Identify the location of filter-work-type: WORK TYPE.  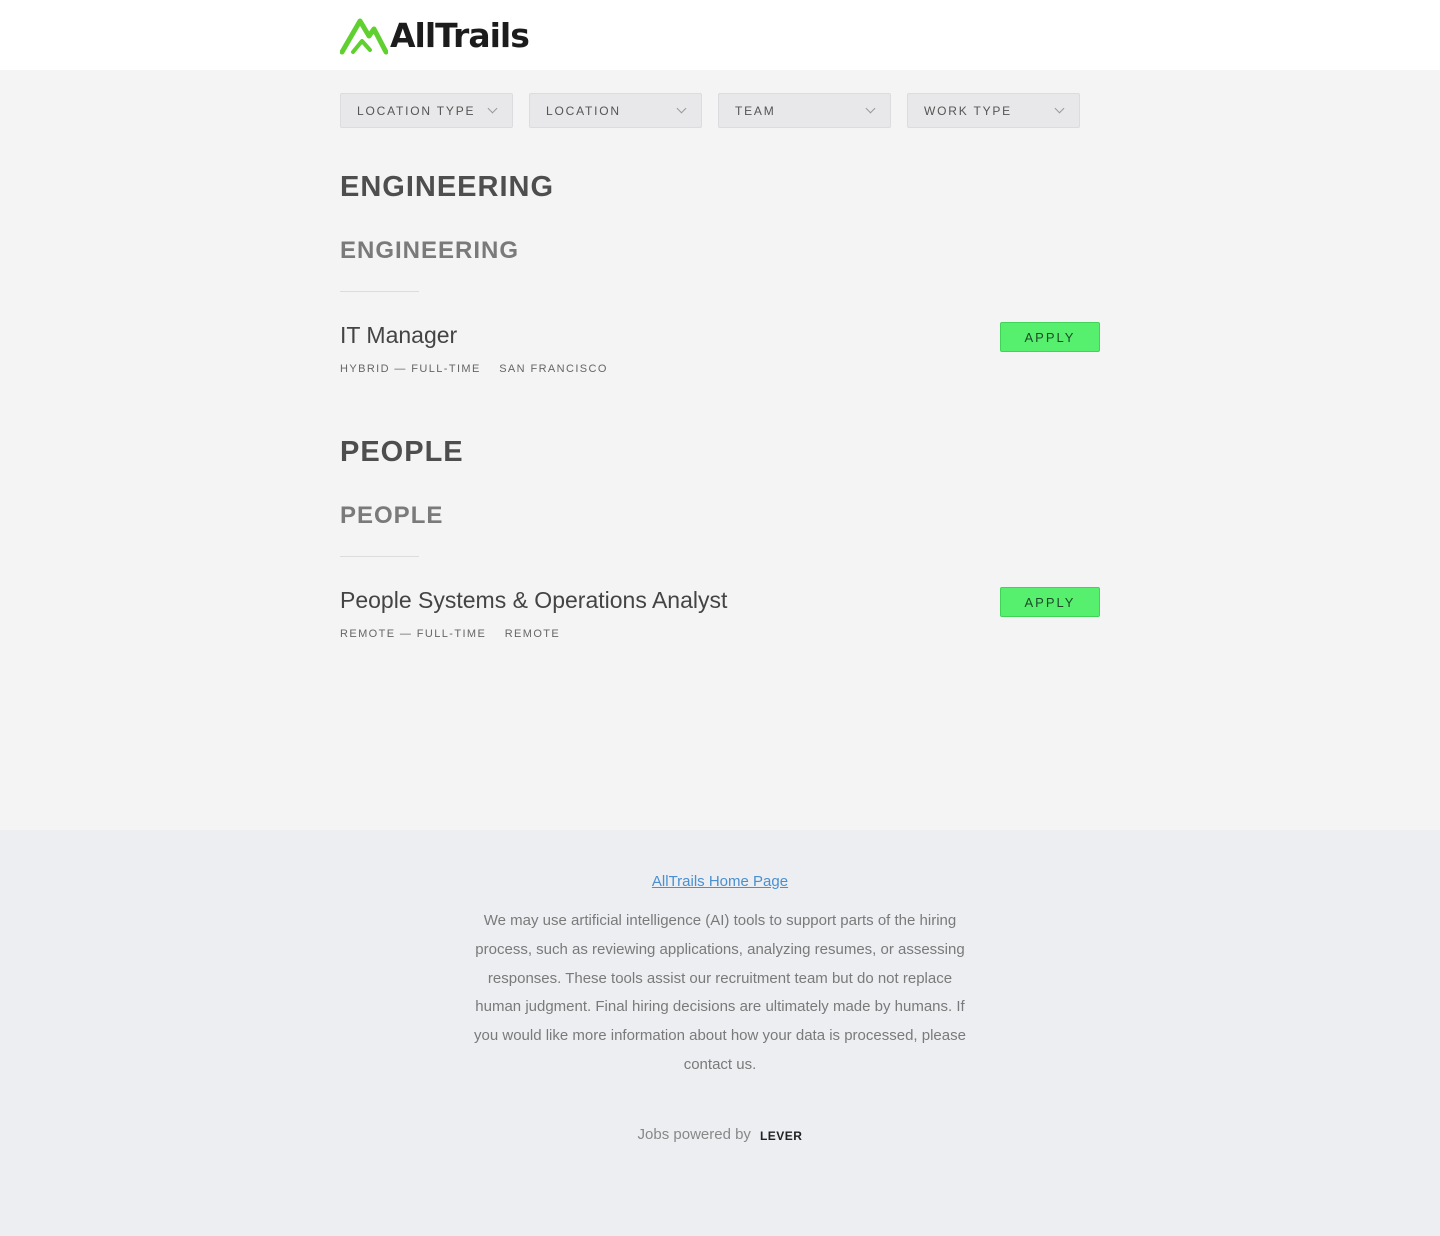
(993, 110).